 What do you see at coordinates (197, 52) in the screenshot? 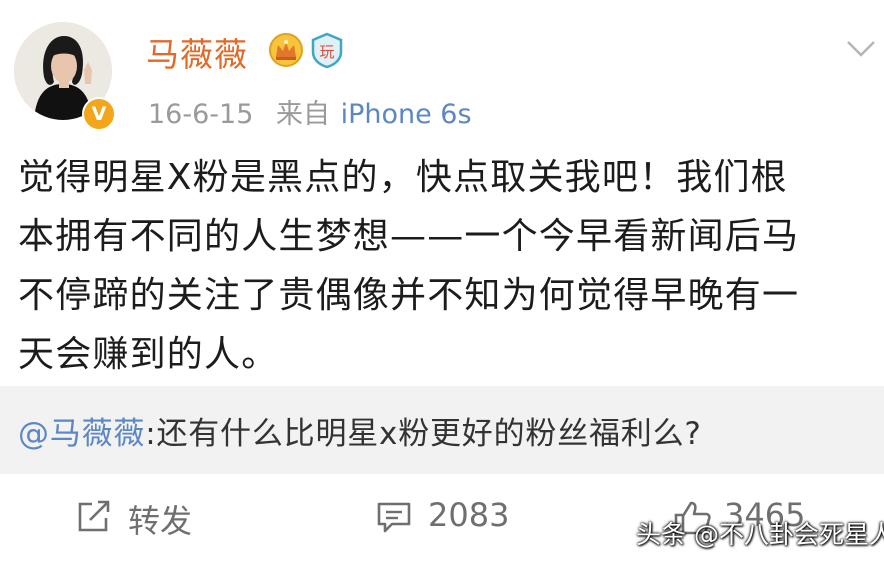
I see `username: 马薇薇` at bounding box center [197, 52].